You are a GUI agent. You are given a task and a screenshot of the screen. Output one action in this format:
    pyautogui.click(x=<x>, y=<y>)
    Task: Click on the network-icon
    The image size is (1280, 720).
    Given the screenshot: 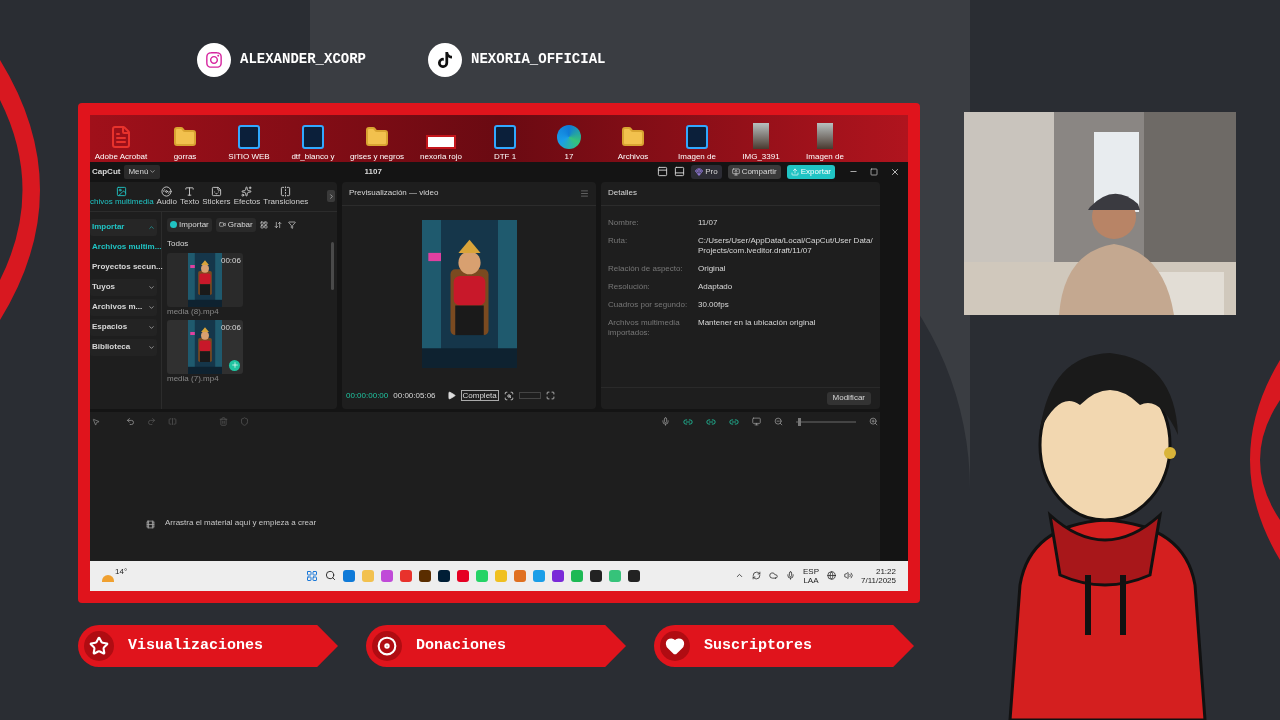 What is the action you would take?
    pyautogui.click(x=831, y=576)
    